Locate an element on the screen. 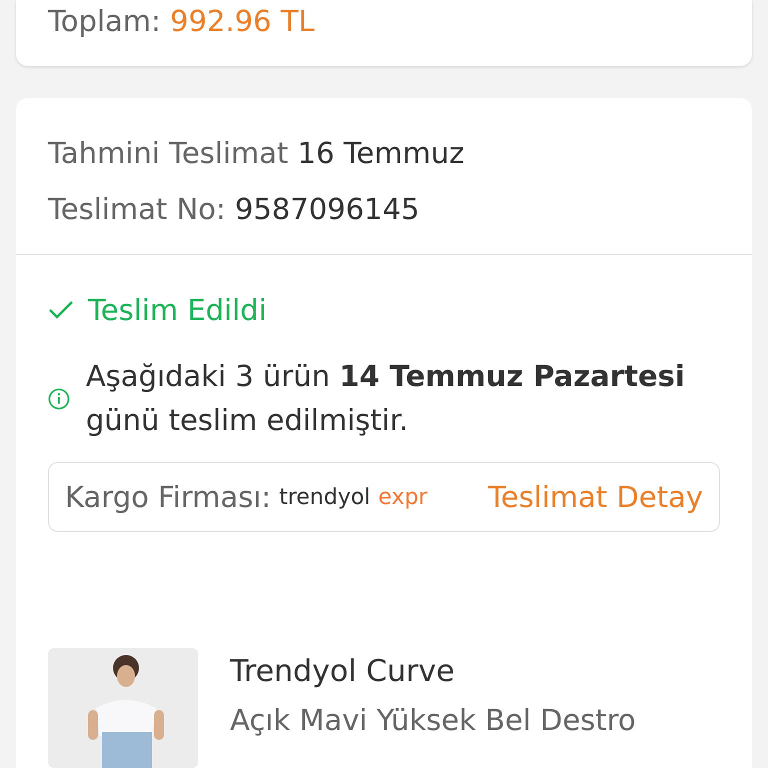  cargo-label: Kargo Firması: is located at coordinates (168, 497).